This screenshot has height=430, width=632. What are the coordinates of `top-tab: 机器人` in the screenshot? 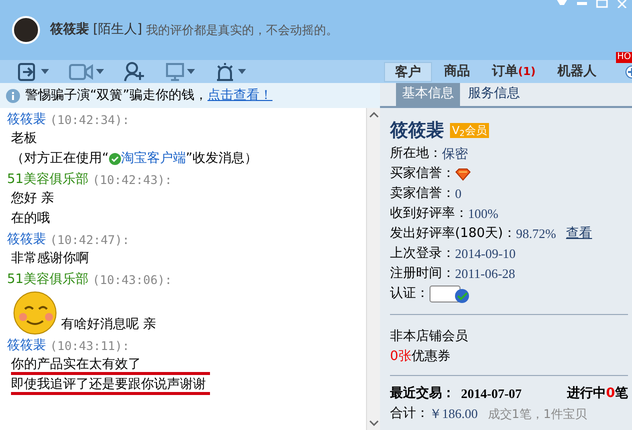 It's located at (577, 72).